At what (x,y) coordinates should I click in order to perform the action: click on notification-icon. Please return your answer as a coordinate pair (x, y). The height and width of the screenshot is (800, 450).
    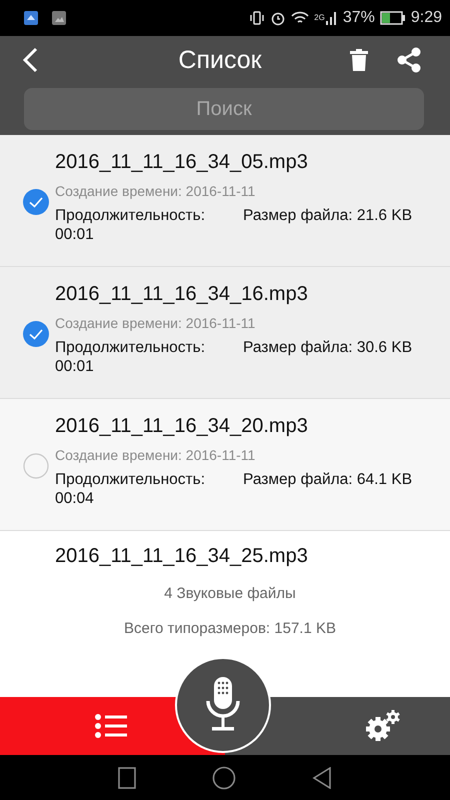
    Looking at the image, I should click on (31, 18).